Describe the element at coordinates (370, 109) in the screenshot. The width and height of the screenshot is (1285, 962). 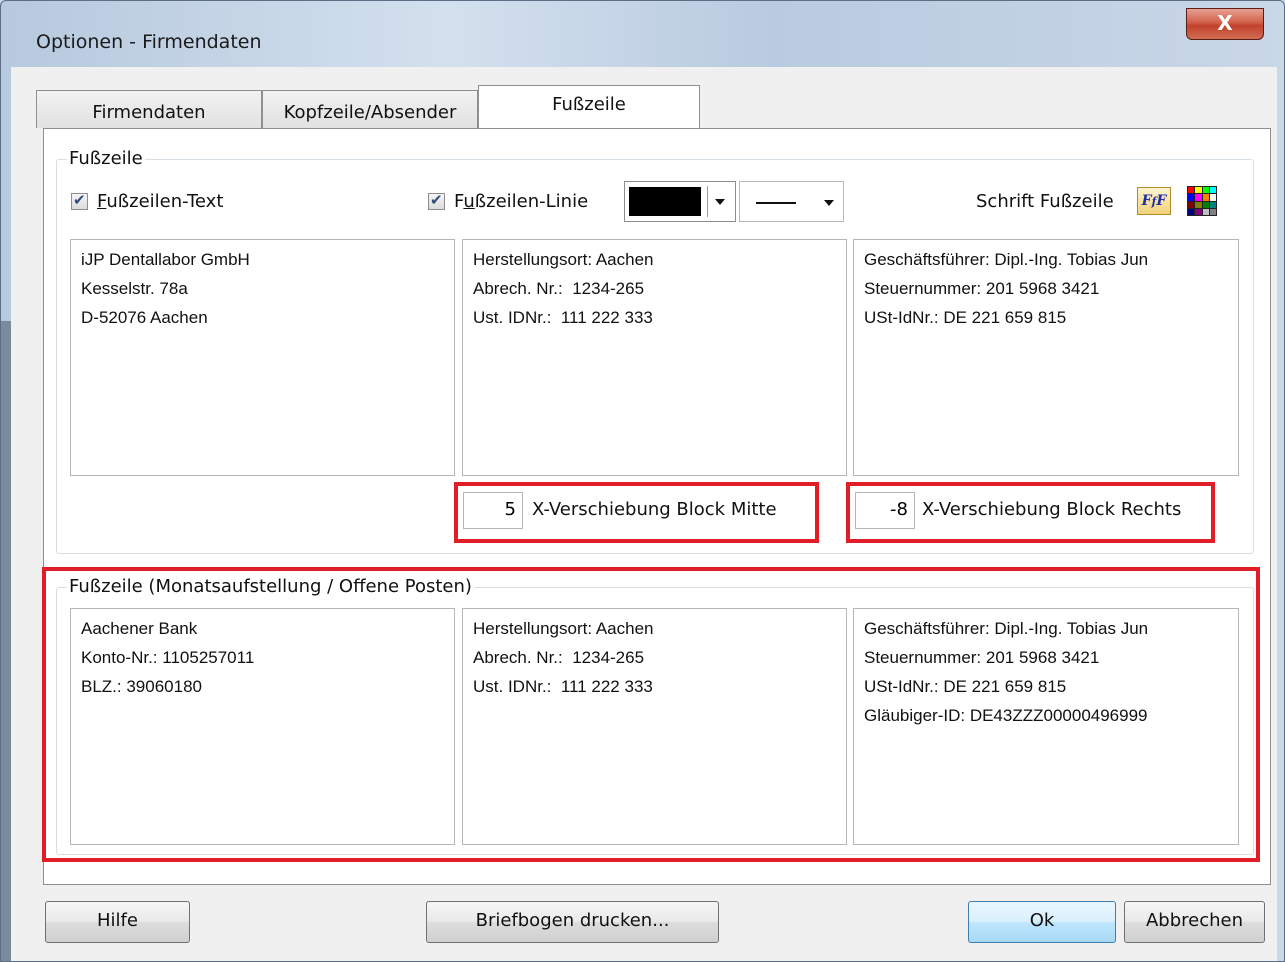
I see `tab-kopfzeile-absender: Kopfzeile/Absender` at that location.